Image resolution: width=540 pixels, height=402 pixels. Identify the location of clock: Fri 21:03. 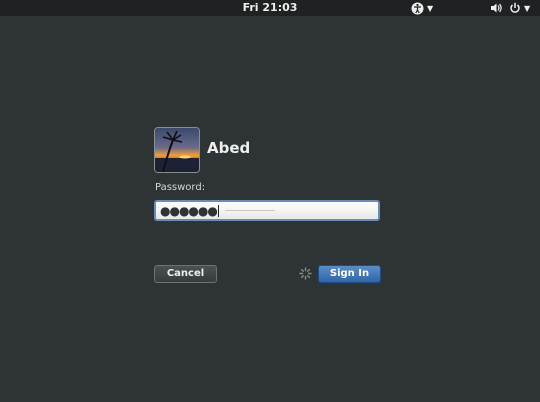
(270, 8).